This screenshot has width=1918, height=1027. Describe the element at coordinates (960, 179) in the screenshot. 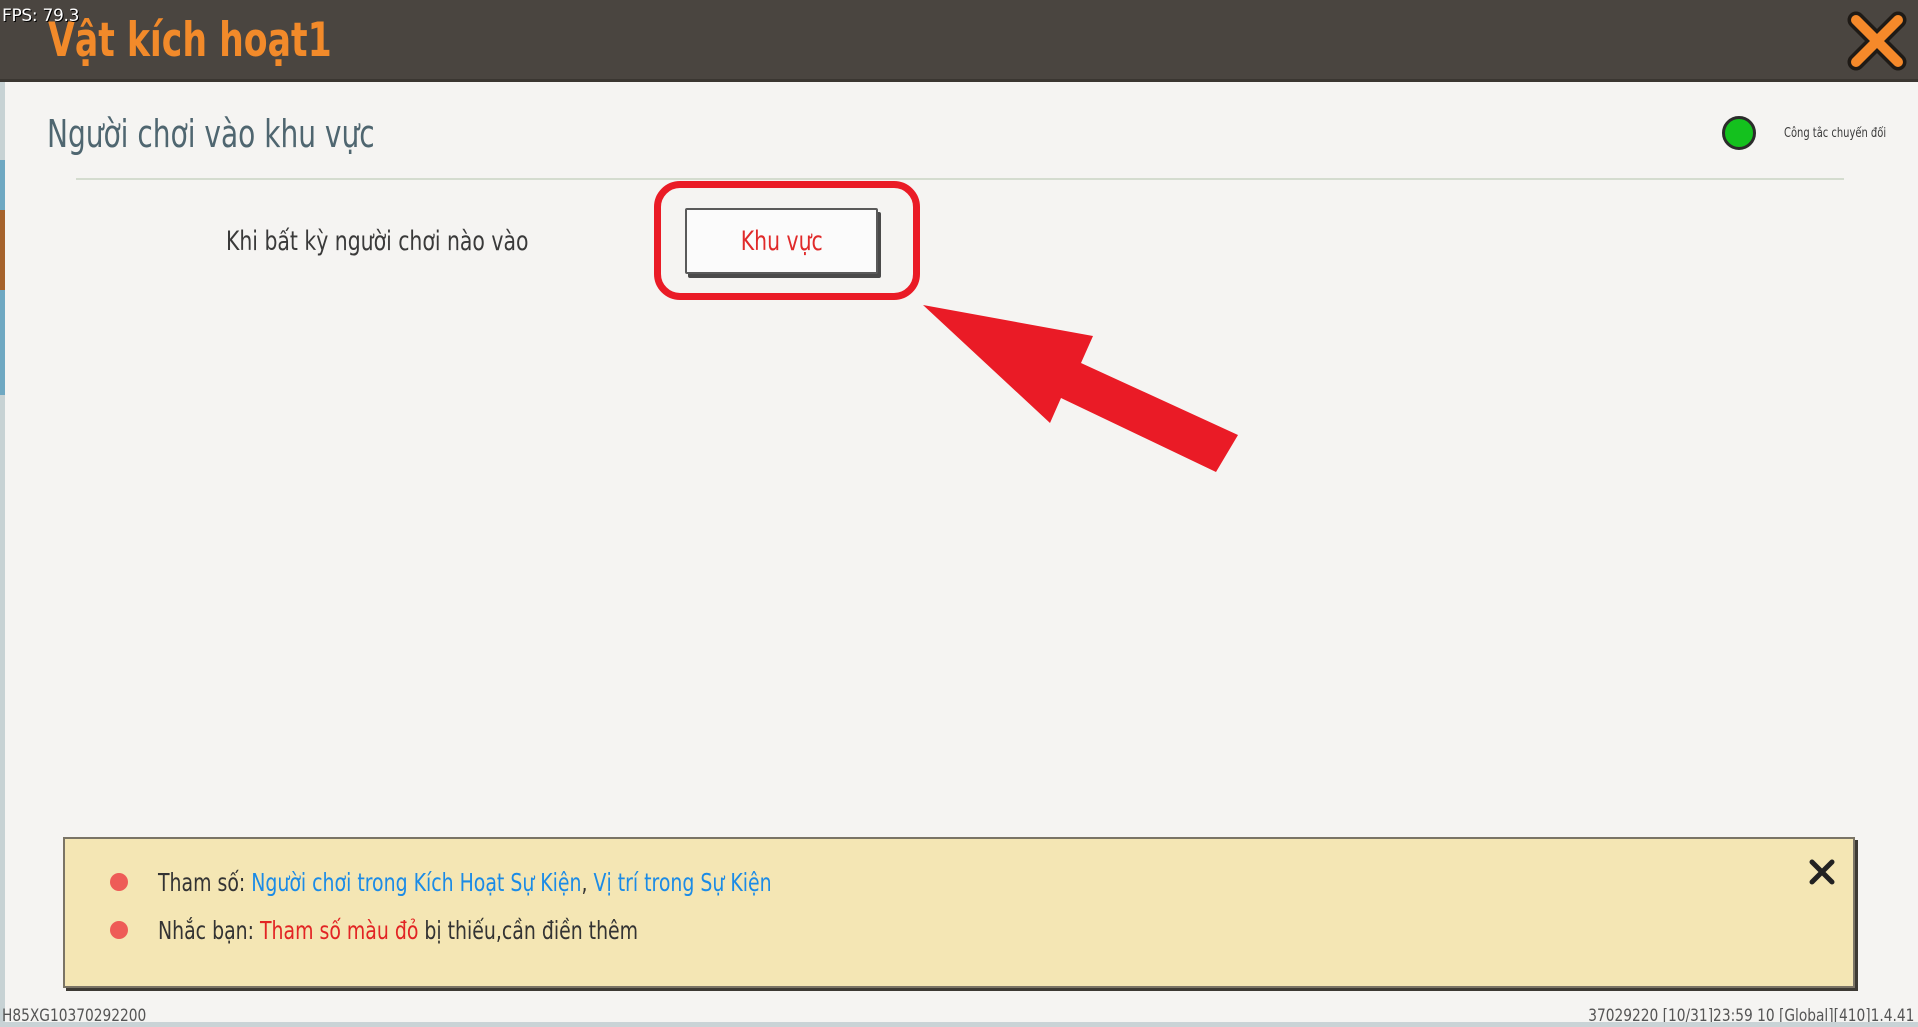

I see `divider` at that location.